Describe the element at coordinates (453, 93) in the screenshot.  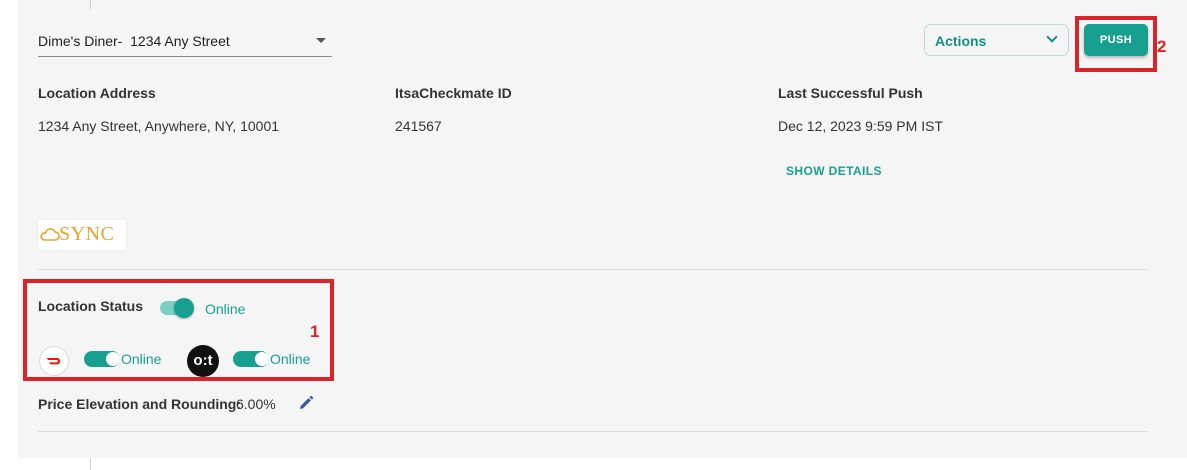
I see `checkmate-id-header: ItsaCheckmate ID` at that location.